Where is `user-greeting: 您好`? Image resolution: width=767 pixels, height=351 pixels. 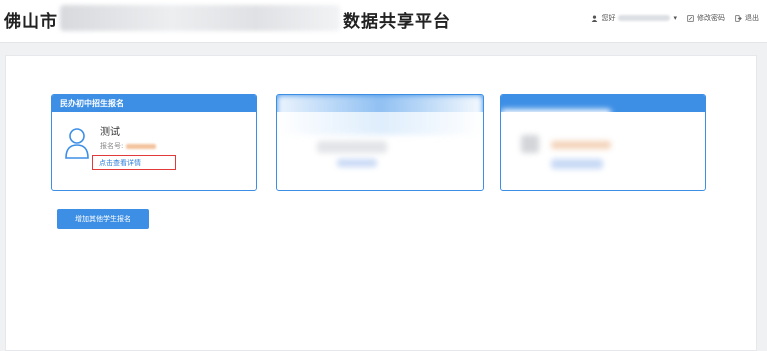 user-greeting: 您好 is located at coordinates (608, 18).